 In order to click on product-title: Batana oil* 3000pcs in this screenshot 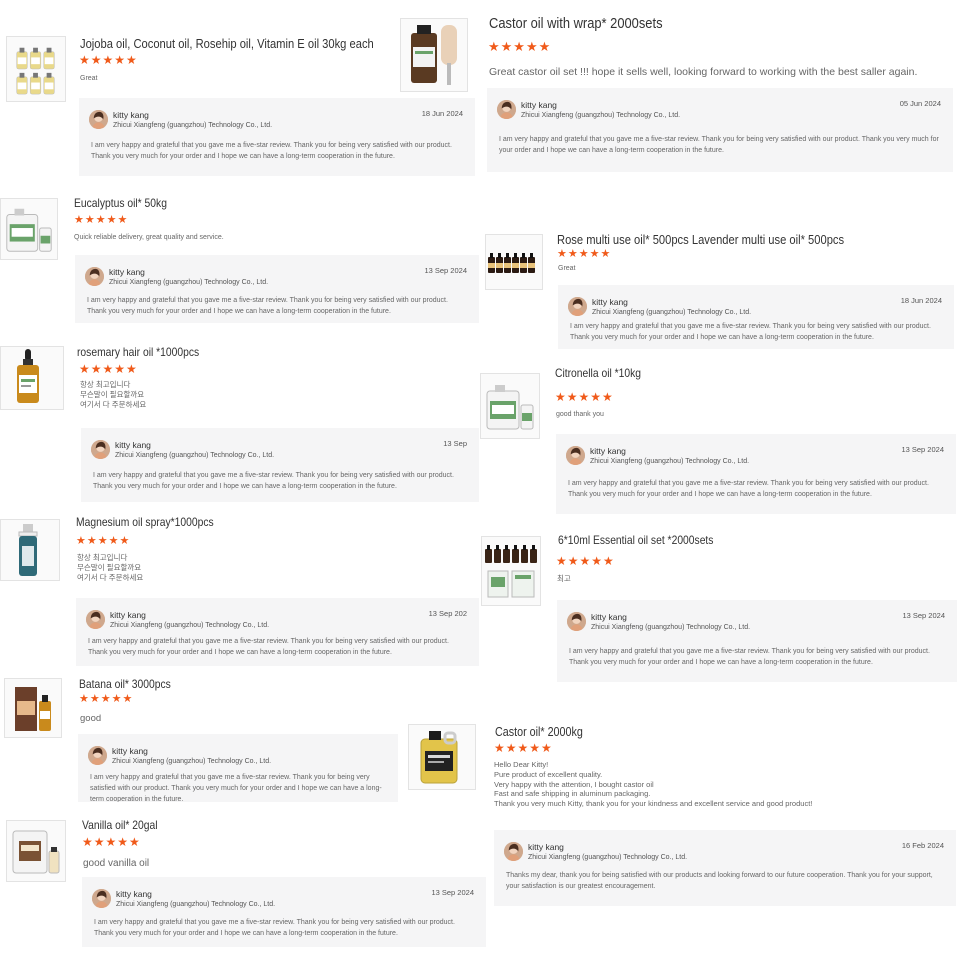, I will do `click(125, 684)`.